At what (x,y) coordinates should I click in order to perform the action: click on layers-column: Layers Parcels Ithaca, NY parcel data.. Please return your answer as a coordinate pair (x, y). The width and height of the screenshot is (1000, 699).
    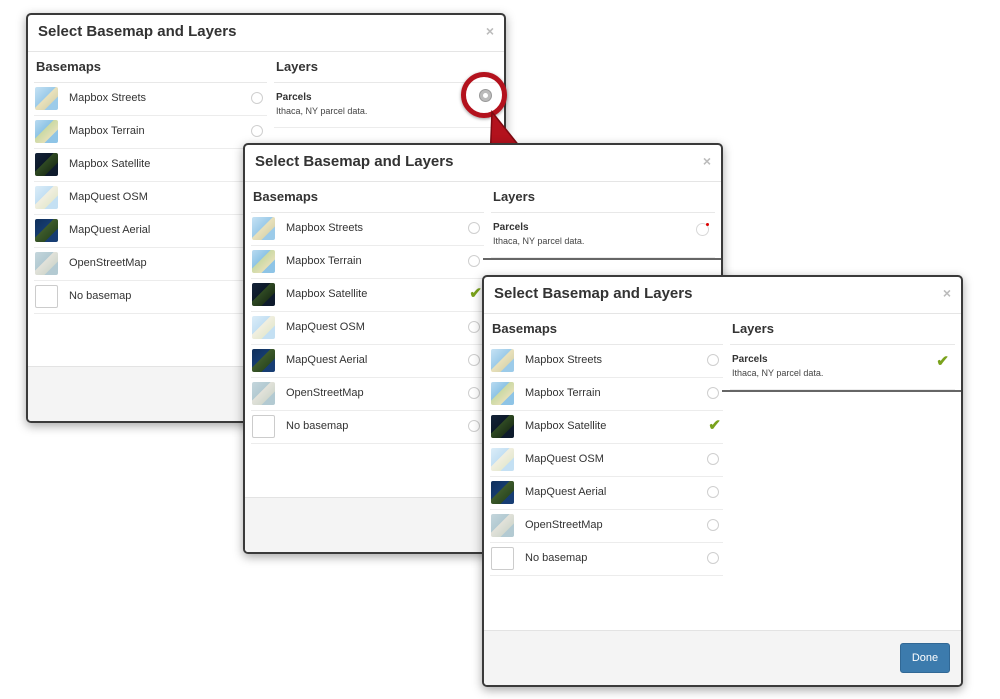
    Looking at the image, I should click on (602, 221).